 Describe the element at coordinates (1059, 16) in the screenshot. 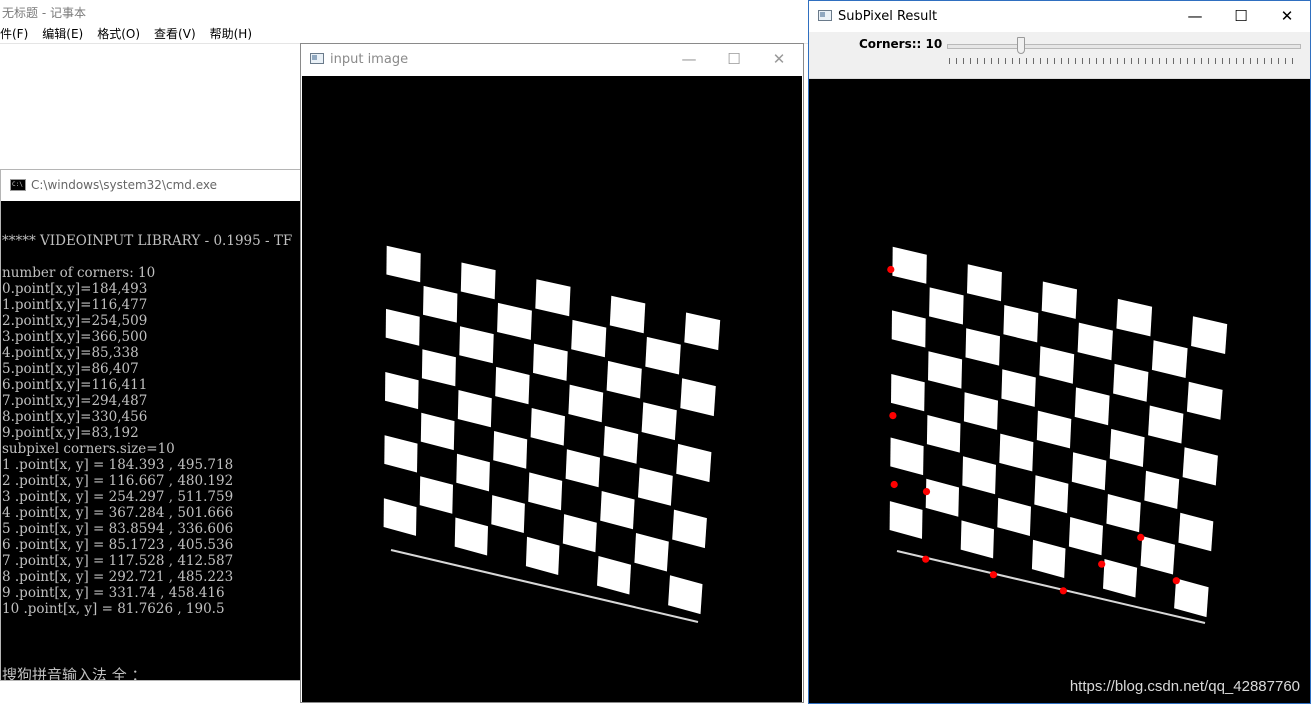

I see `subpixel-window-titlebar: SubPixel Result — ☐ ✕` at that location.